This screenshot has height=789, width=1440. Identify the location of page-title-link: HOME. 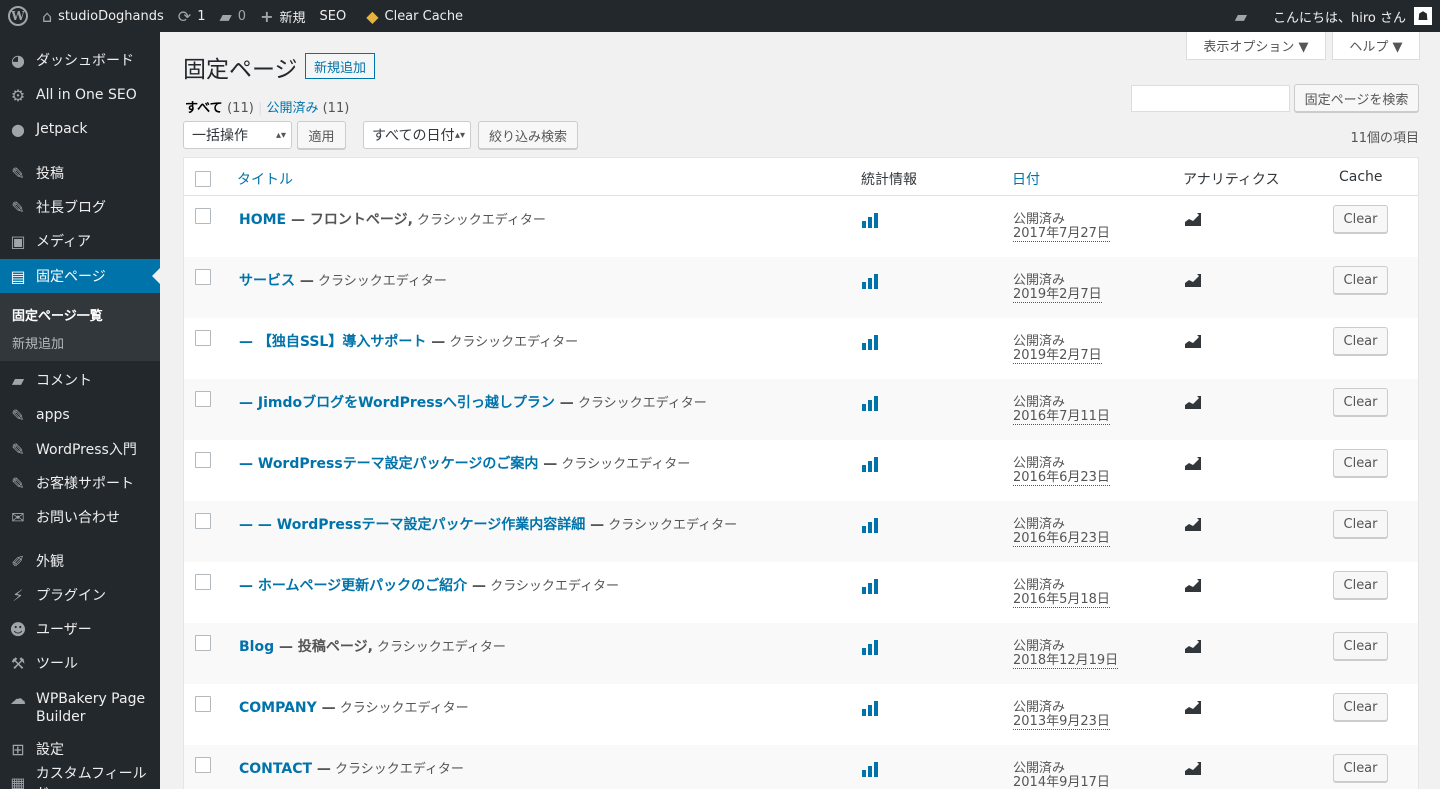
(262, 220).